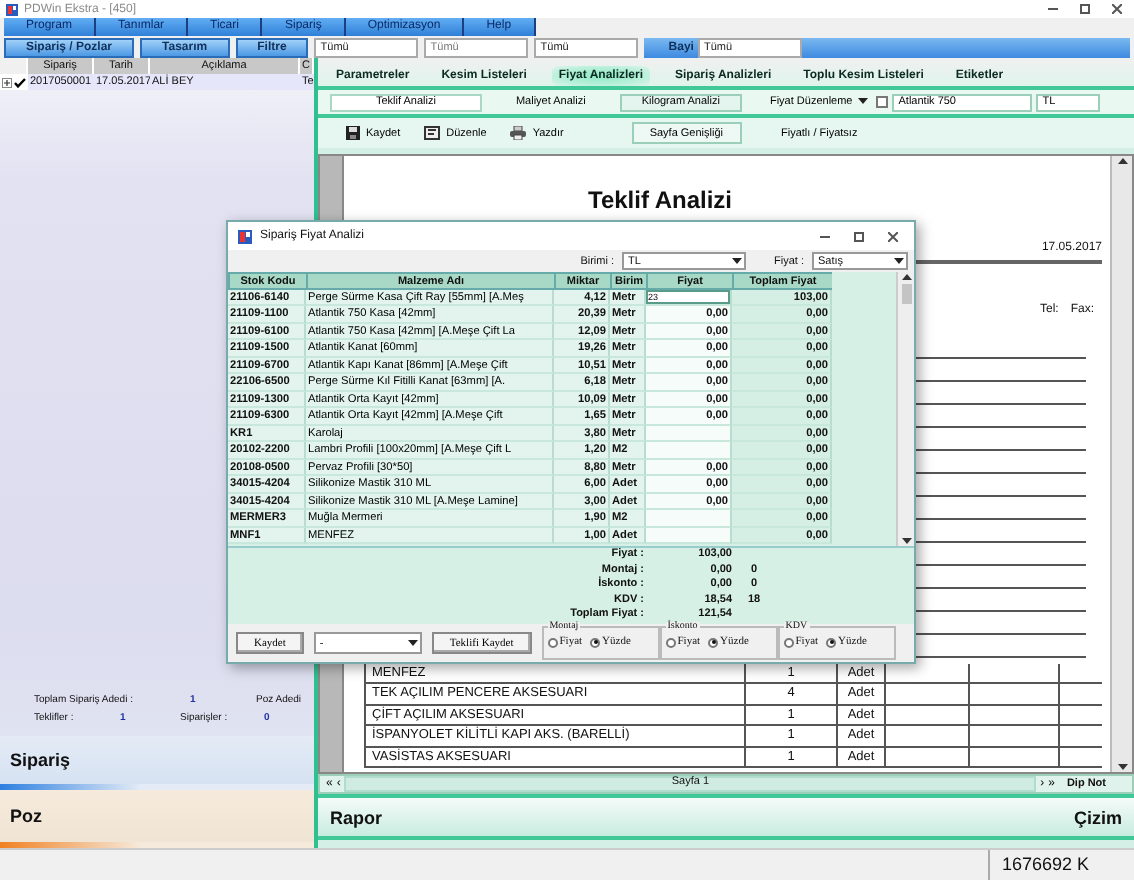 The height and width of the screenshot is (880, 1134). I want to click on checkbox, so click(882, 102).